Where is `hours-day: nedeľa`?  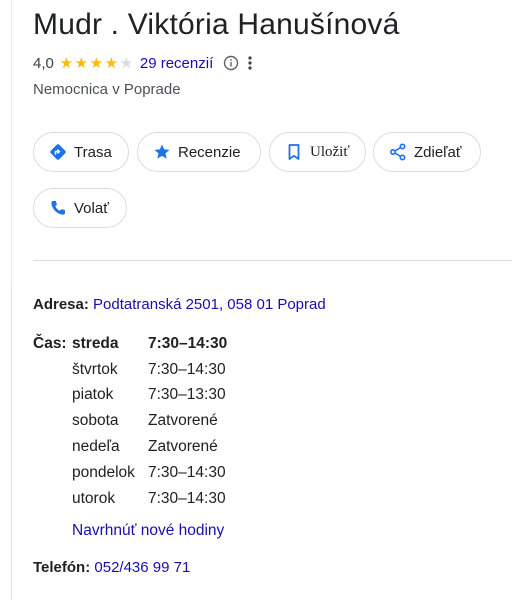
hours-day: nedeľa is located at coordinates (96, 447).